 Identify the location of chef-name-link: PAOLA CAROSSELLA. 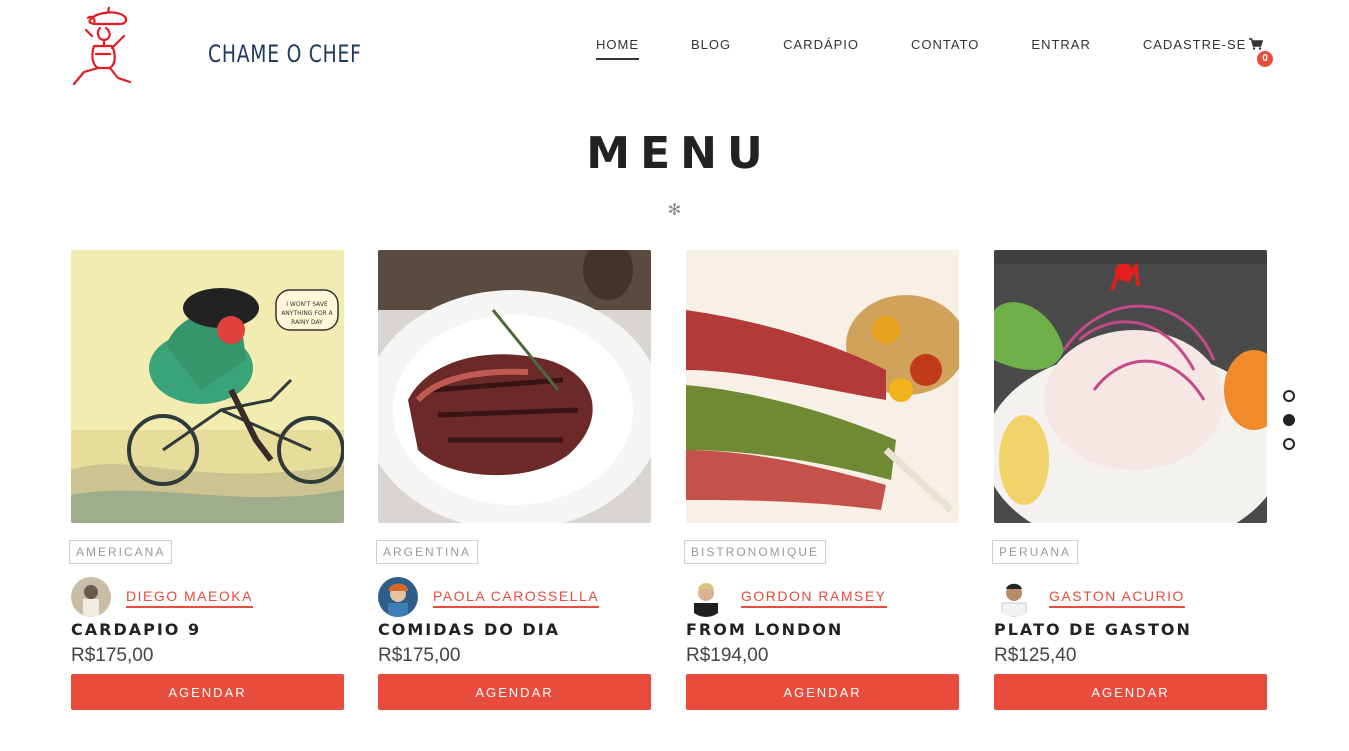
(516, 598).